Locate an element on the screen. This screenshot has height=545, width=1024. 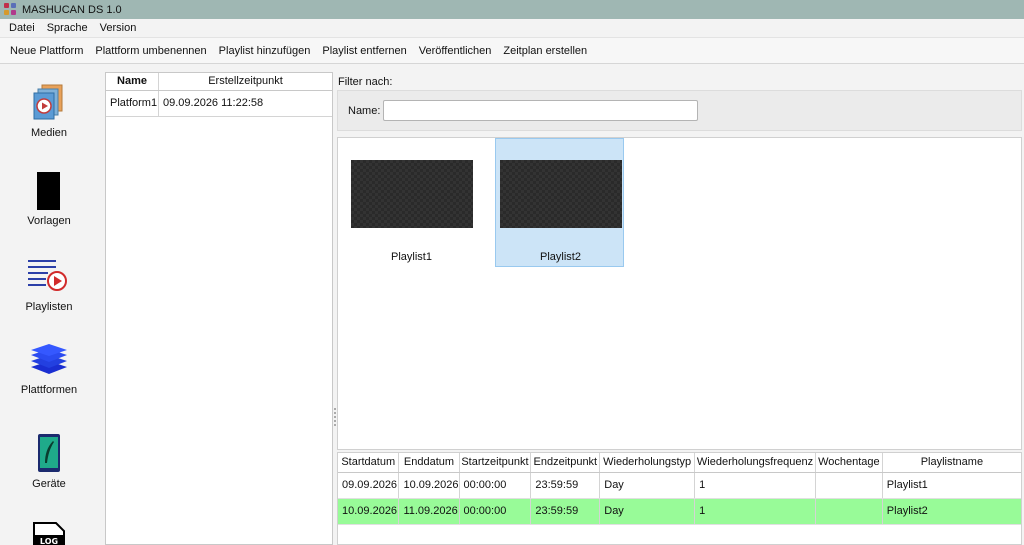
filter-title: Filter nach: is located at coordinates (365, 82).